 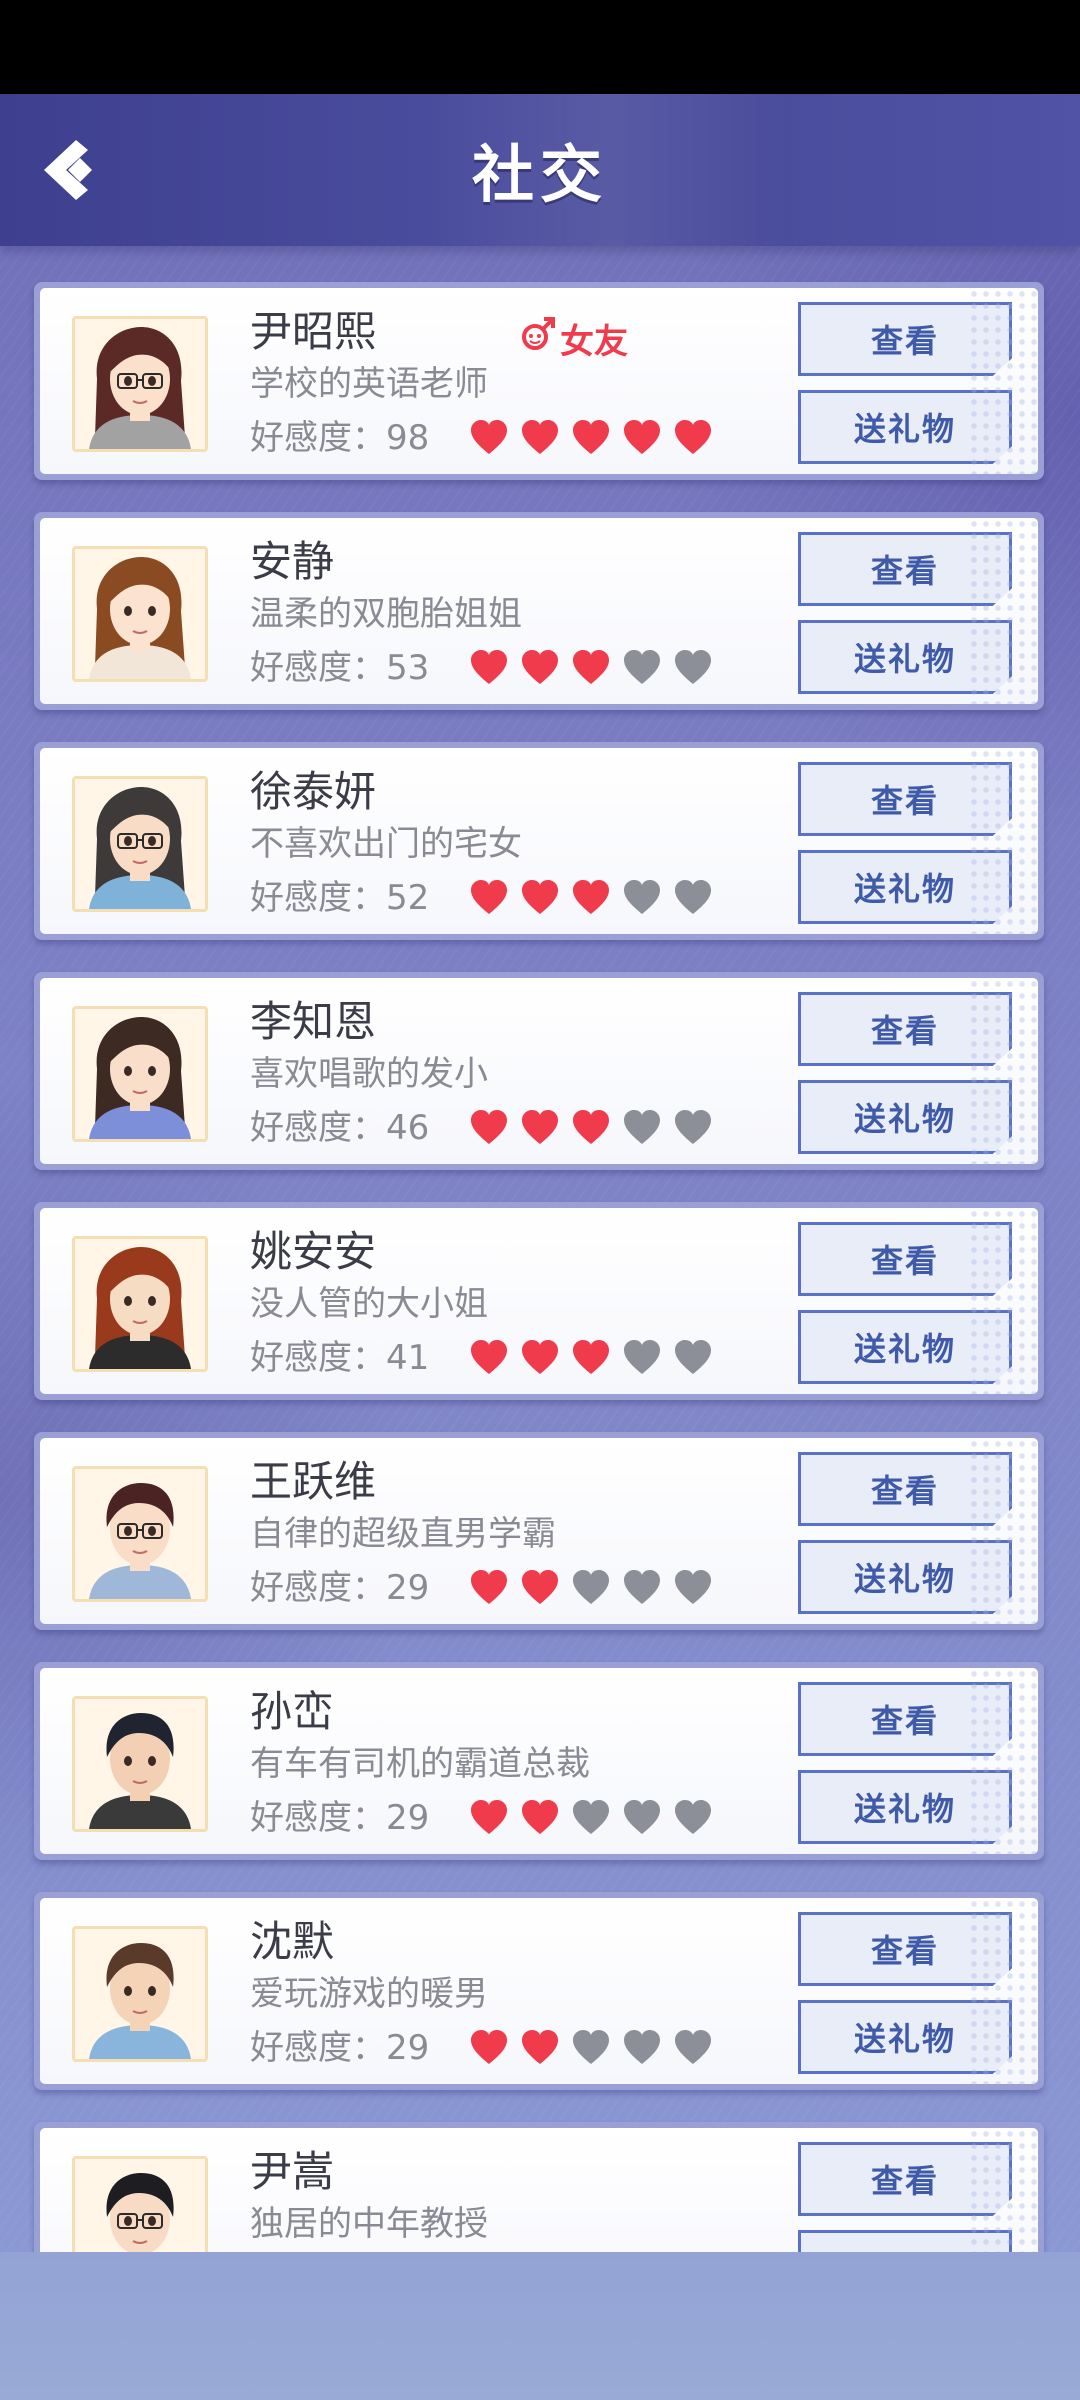 What do you see at coordinates (340, 898) in the screenshot?
I see `affection-value: 好感度：52` at bounding box center [340, 898].